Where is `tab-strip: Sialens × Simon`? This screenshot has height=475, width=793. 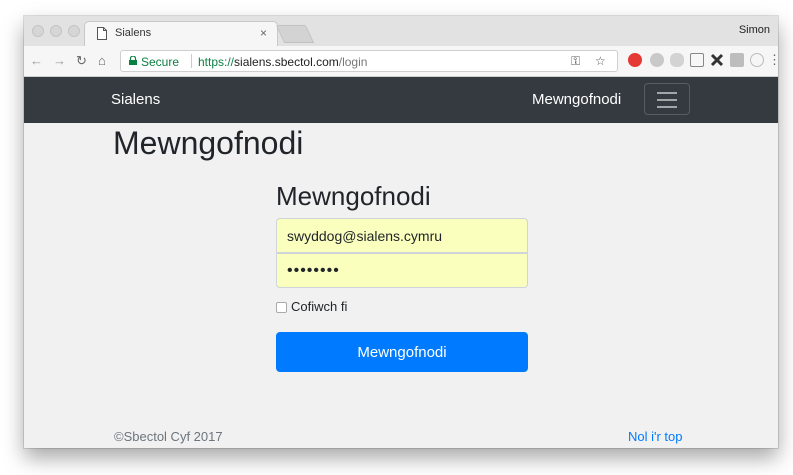 tab-strip: Sialens × Simon is located at coordinates (401, 31).